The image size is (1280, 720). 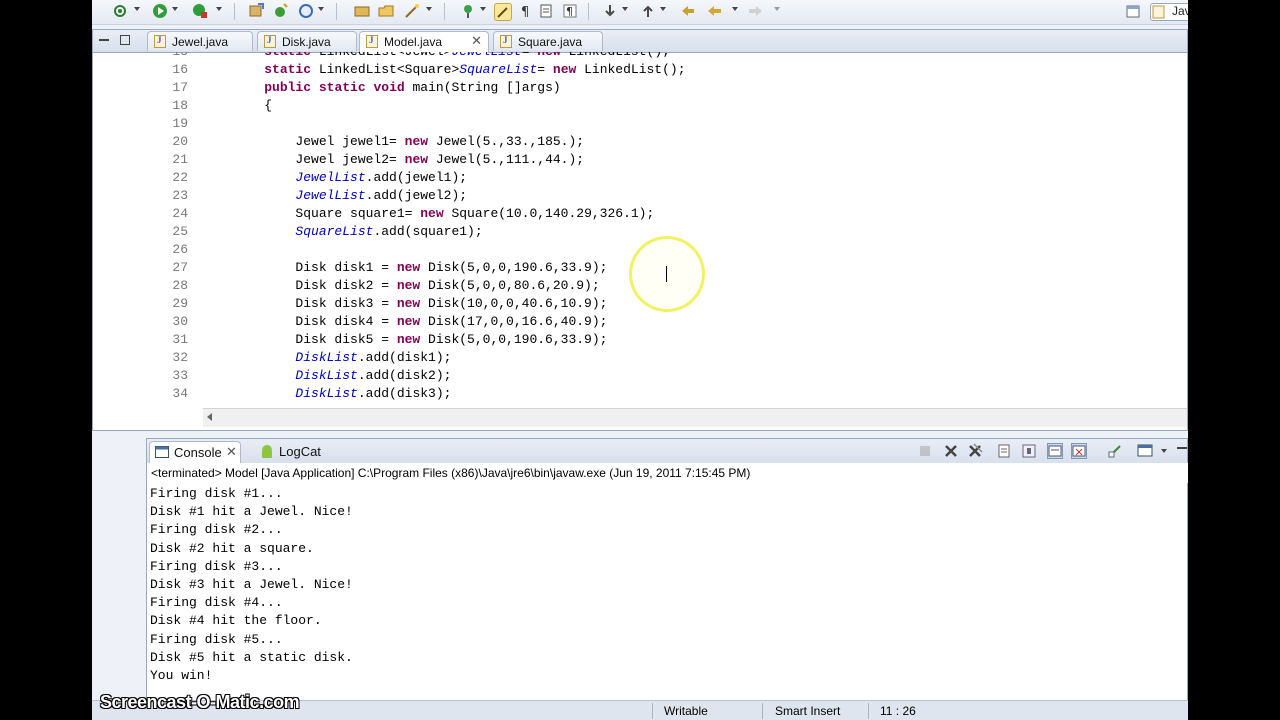 I want to click on line-number: 24, so click(x=180, y=213).